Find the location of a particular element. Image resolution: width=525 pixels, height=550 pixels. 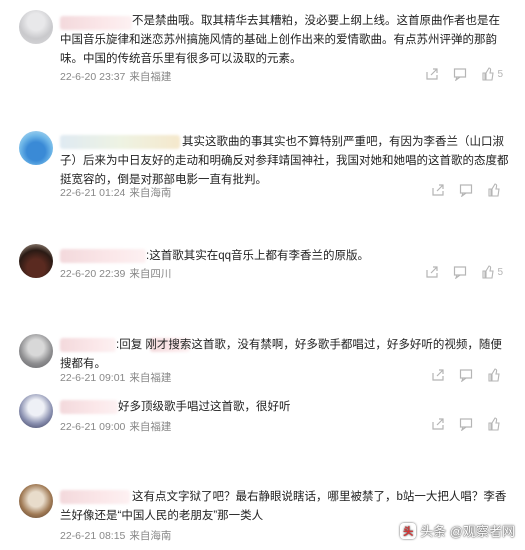

comment-meta: 22-6-21 08:15 来自海南 is located at coordinates (115, 535).